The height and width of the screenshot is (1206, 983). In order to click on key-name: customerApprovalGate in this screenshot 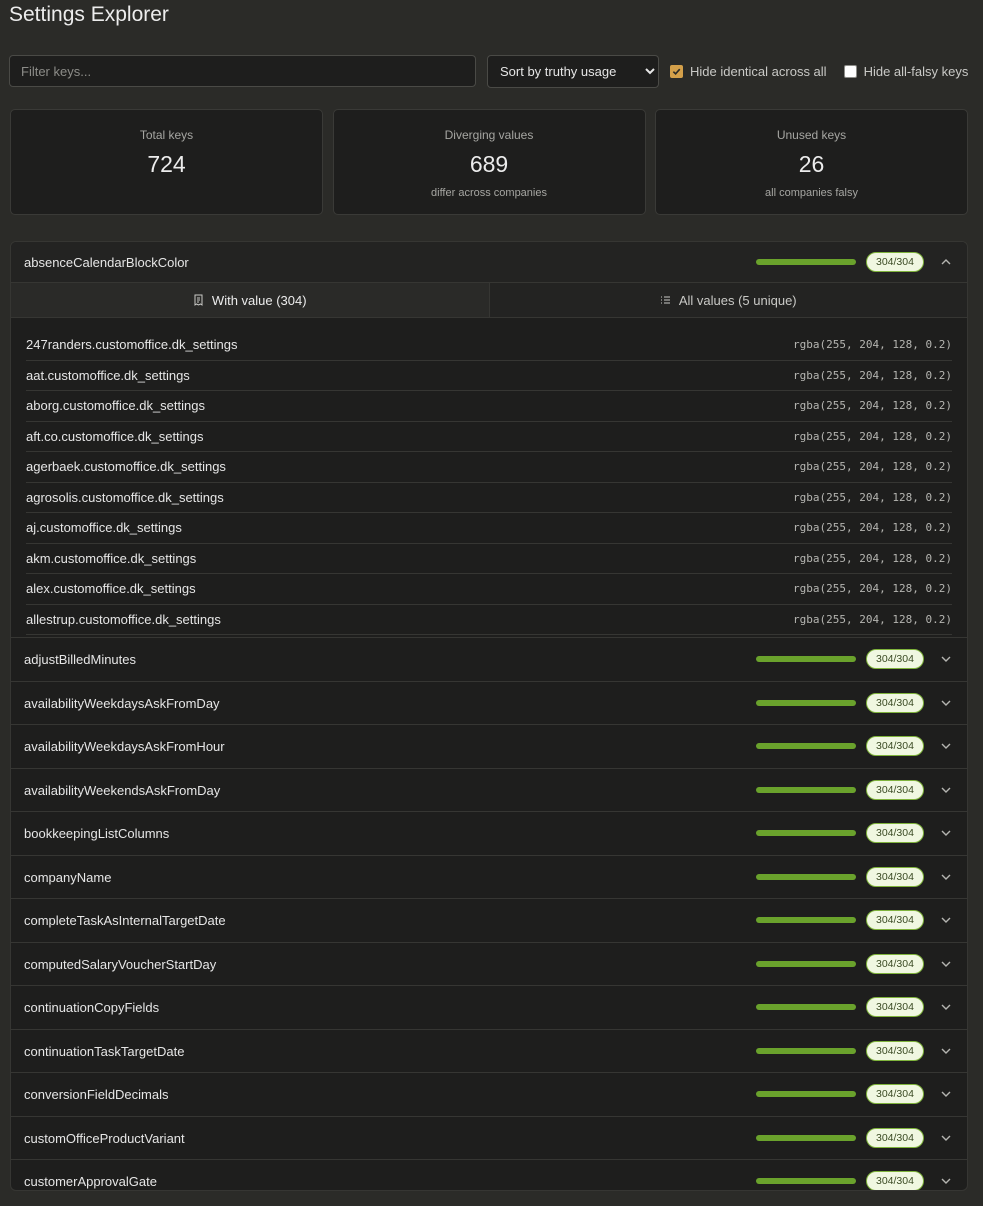, I will do `click(90, 1181)`.